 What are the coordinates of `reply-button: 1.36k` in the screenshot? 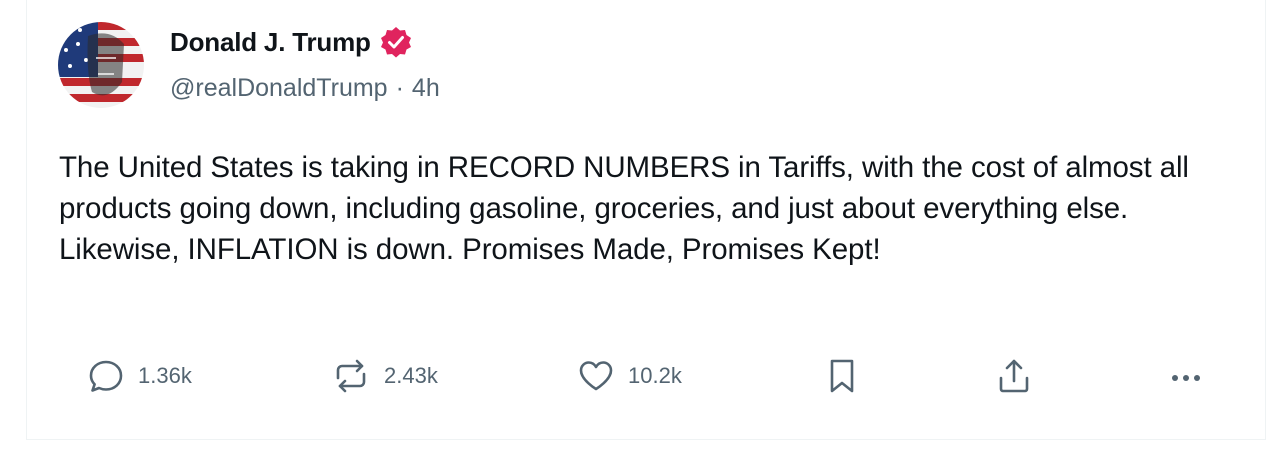 It's located at (139, 376).